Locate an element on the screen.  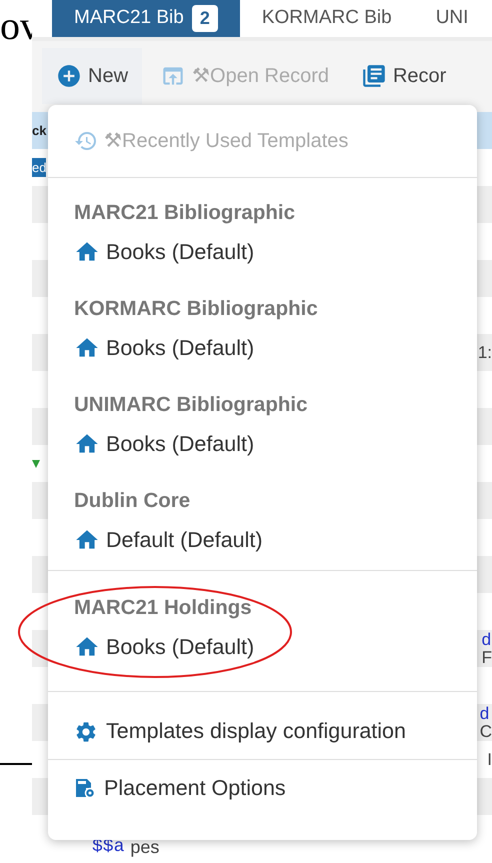
document-stack-icon is located at coordinates (373, 76).